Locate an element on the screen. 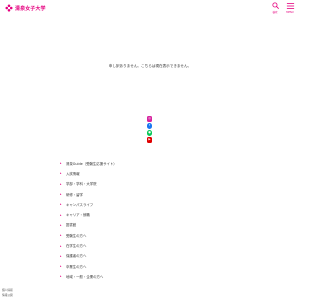  nav-link-label: キャンパスライフ is located at coordinates (80, 204).